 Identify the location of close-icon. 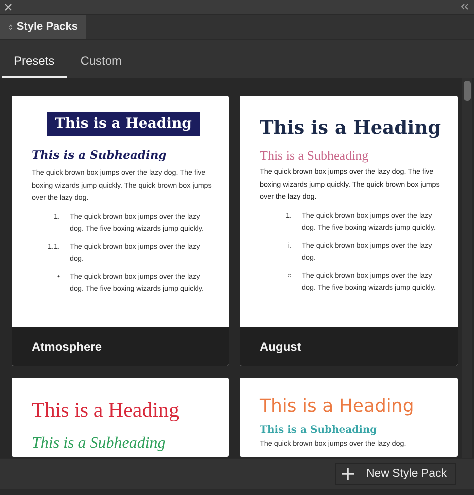
(8, 7).